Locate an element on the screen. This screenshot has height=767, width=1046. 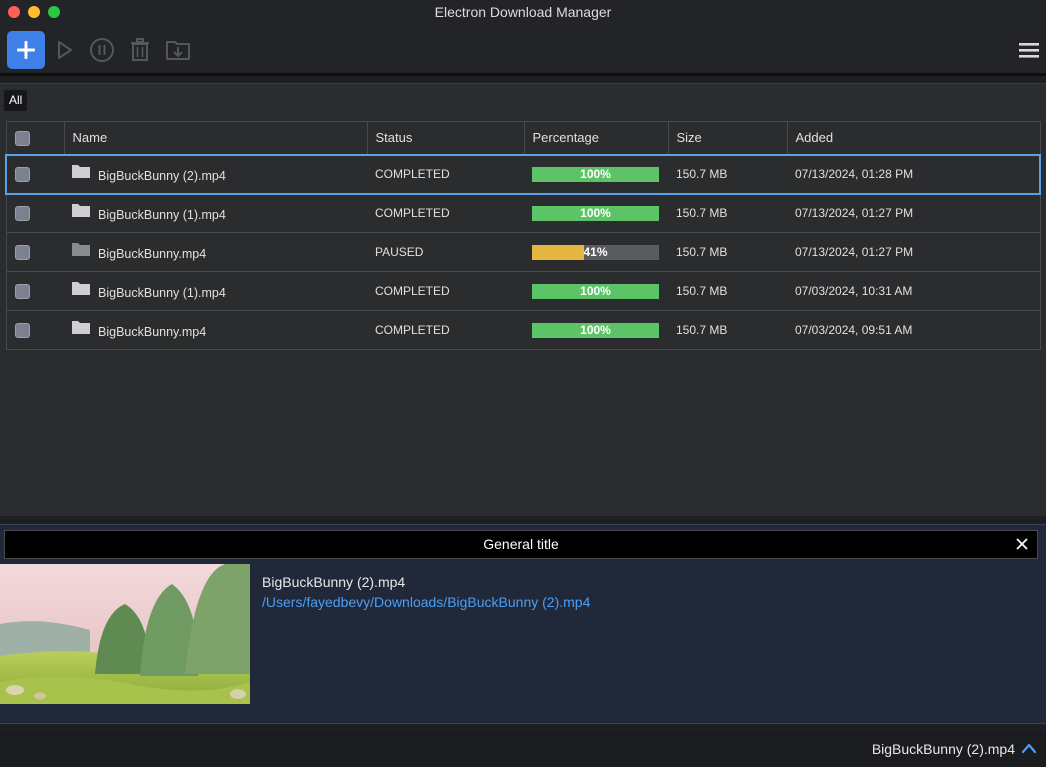
header-percentage: Percentage is located at coordinates (596, 138).